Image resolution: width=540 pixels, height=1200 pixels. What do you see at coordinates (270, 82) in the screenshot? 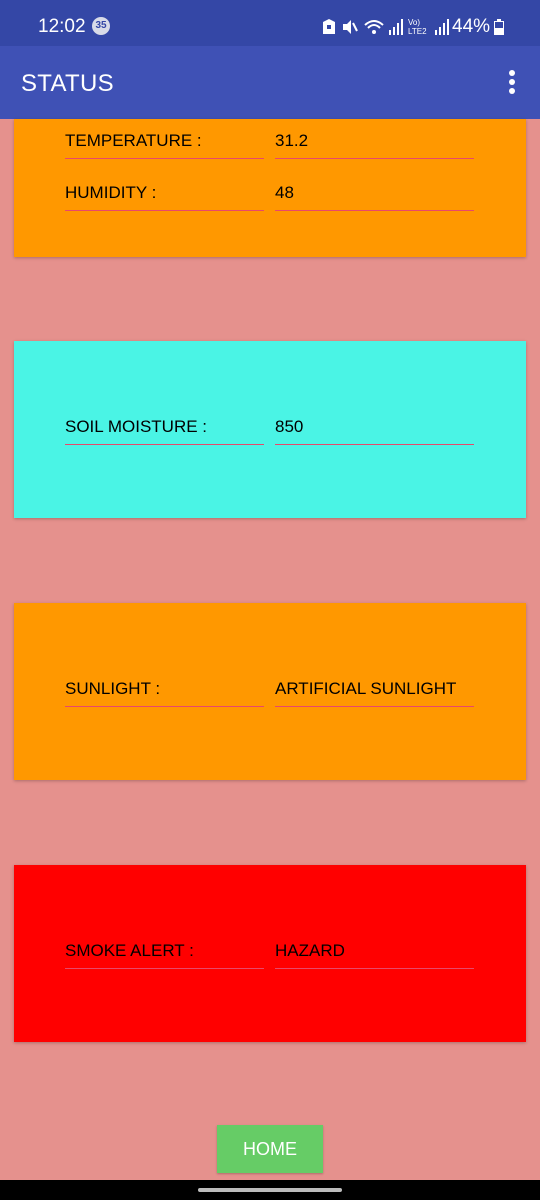
I see `app-bar: STATUS` at bounding box center [270, 82].